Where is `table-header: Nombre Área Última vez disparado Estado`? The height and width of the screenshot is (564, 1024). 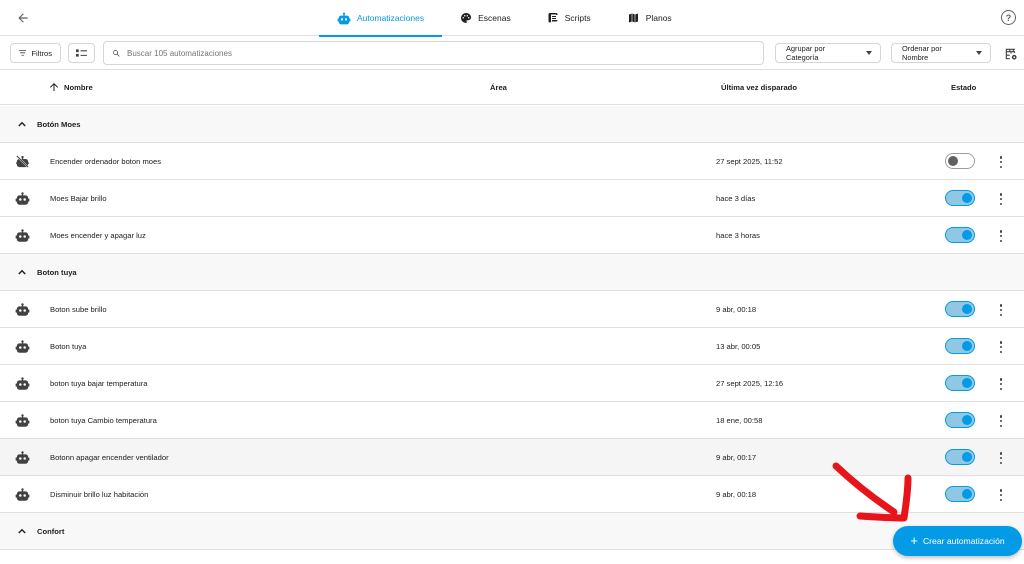 table-header: Nombre Área Última vez disparado Estado is located at coordinates (512, 88).